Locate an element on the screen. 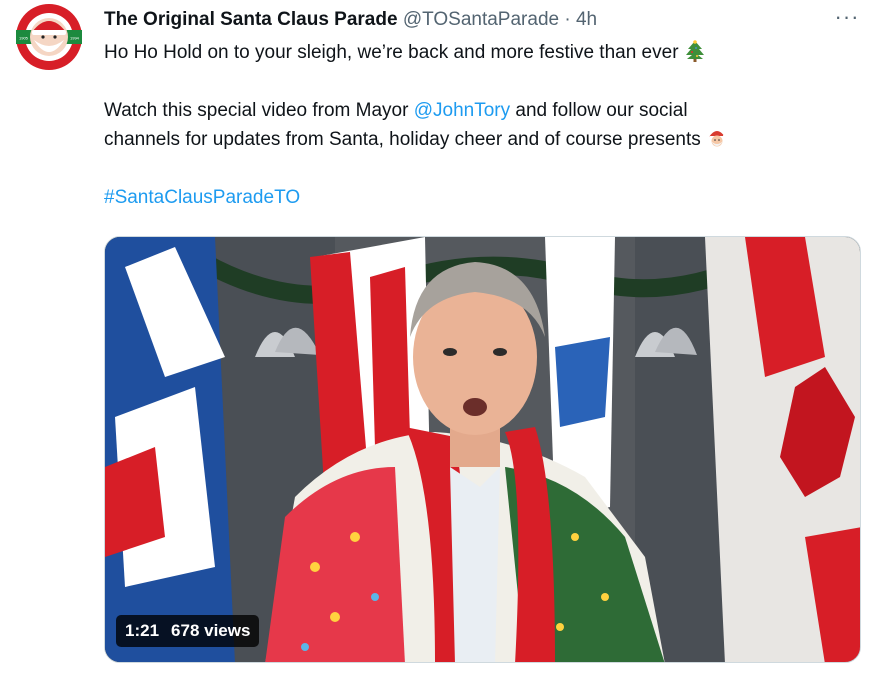  logo-year-left: 1905 is located at coordinates (24, 38).